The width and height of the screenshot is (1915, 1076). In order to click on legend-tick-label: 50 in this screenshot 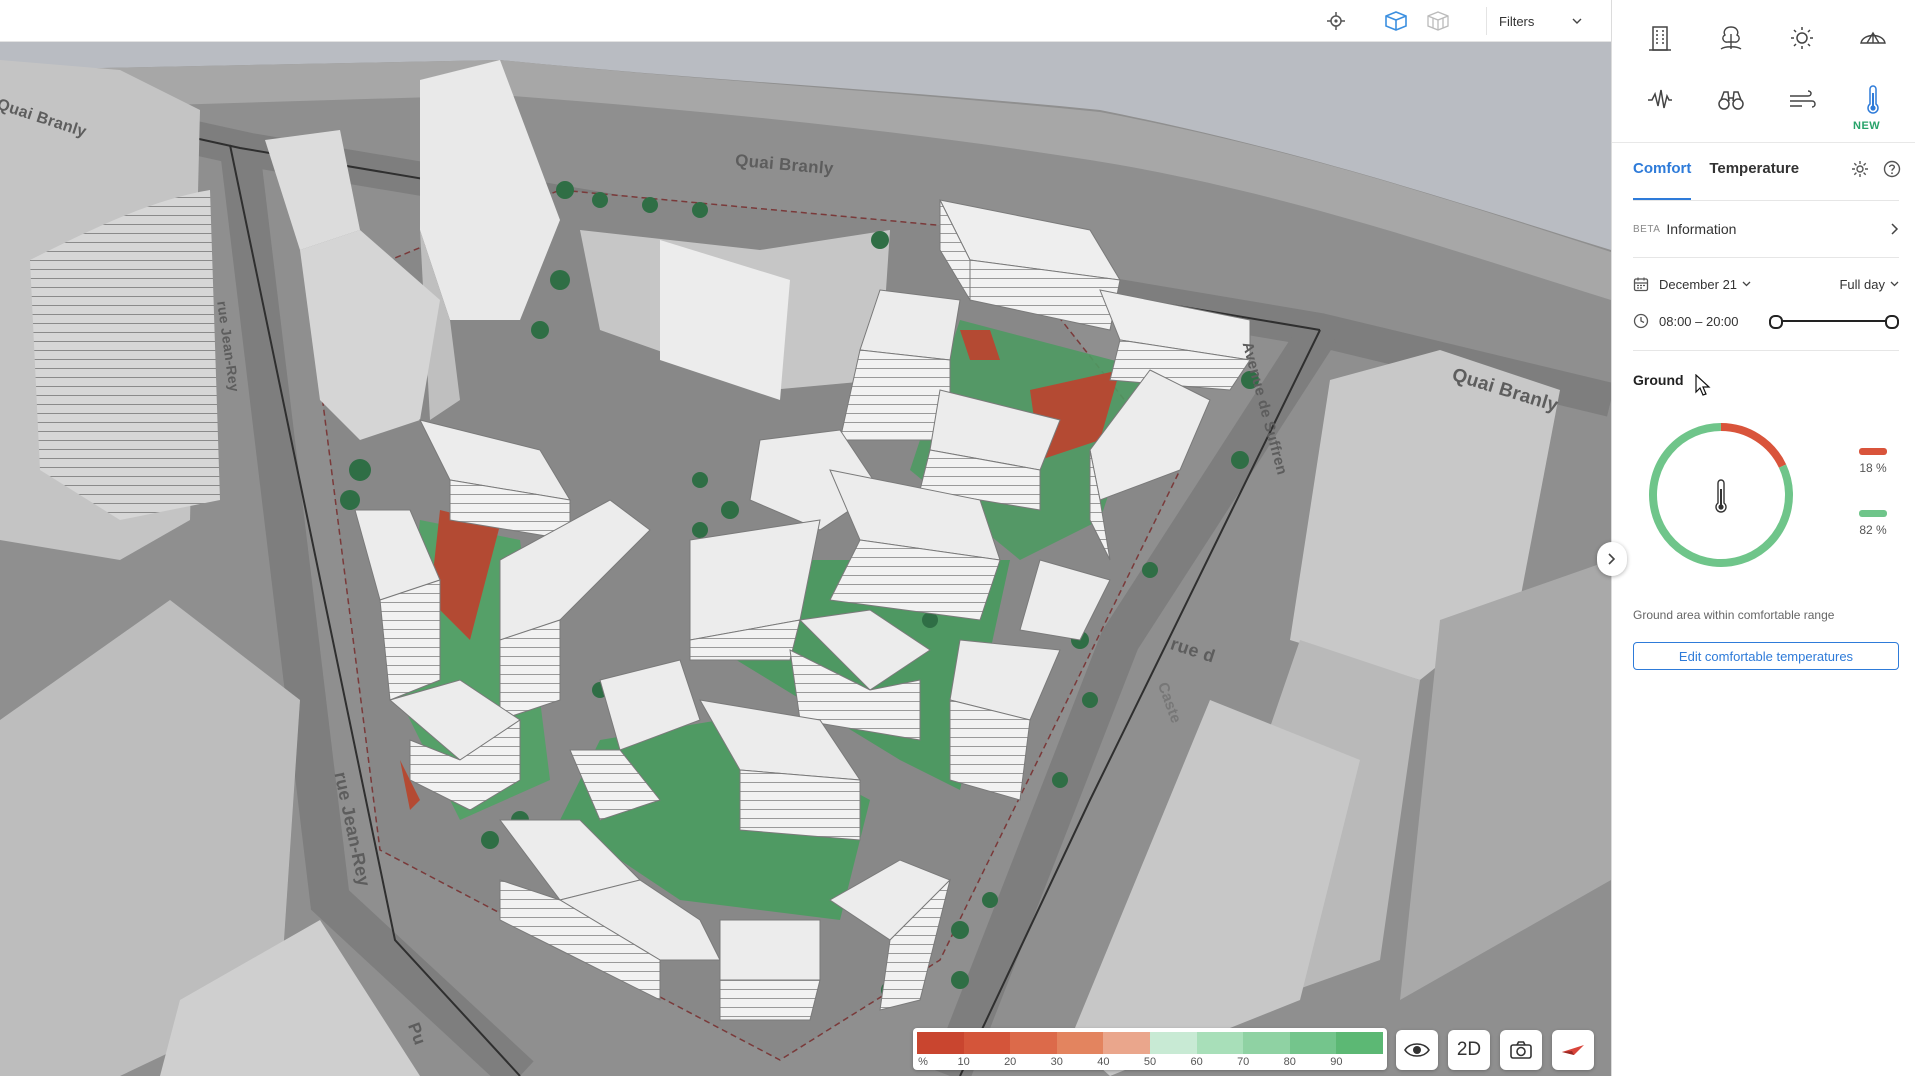, I will do `click(1150, 1062)`.